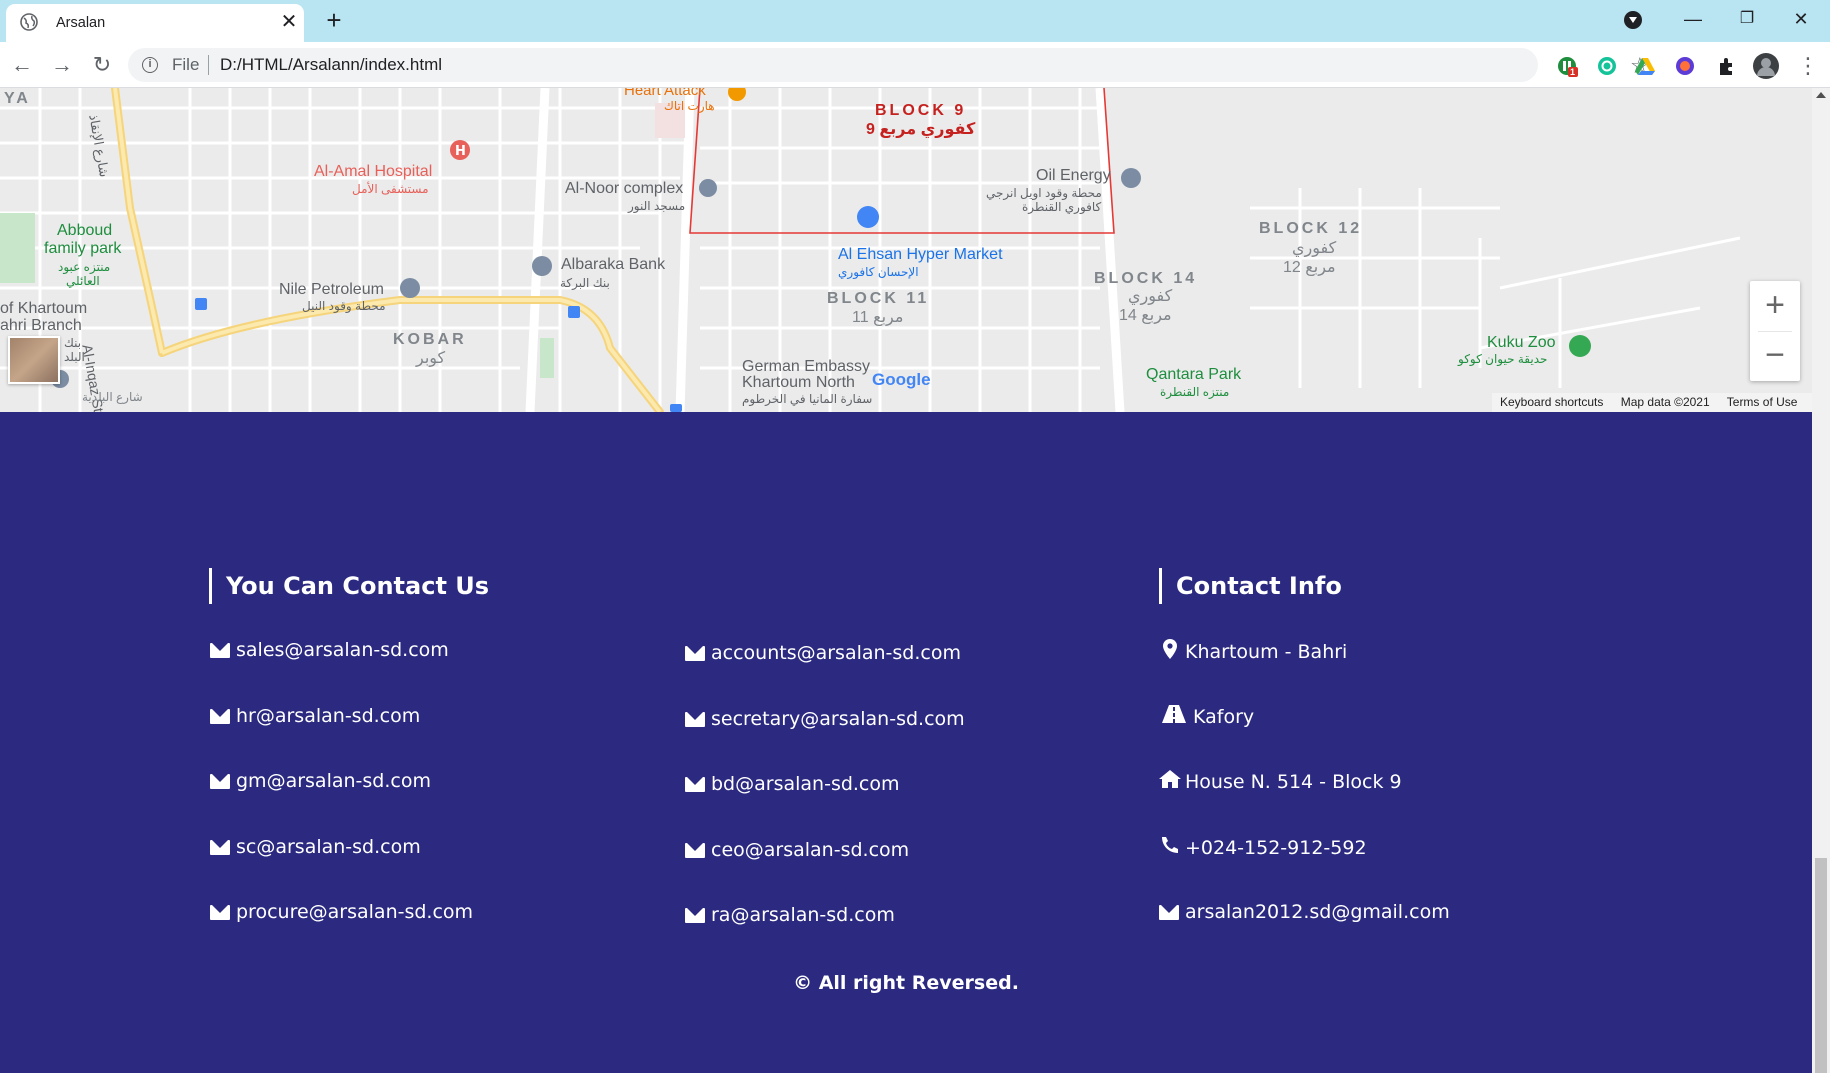  Describe the element at coordinates (373, 171) in the screenshot. I see `map-label-al-amal-hospital: Al-Amal Hospital` at that location.